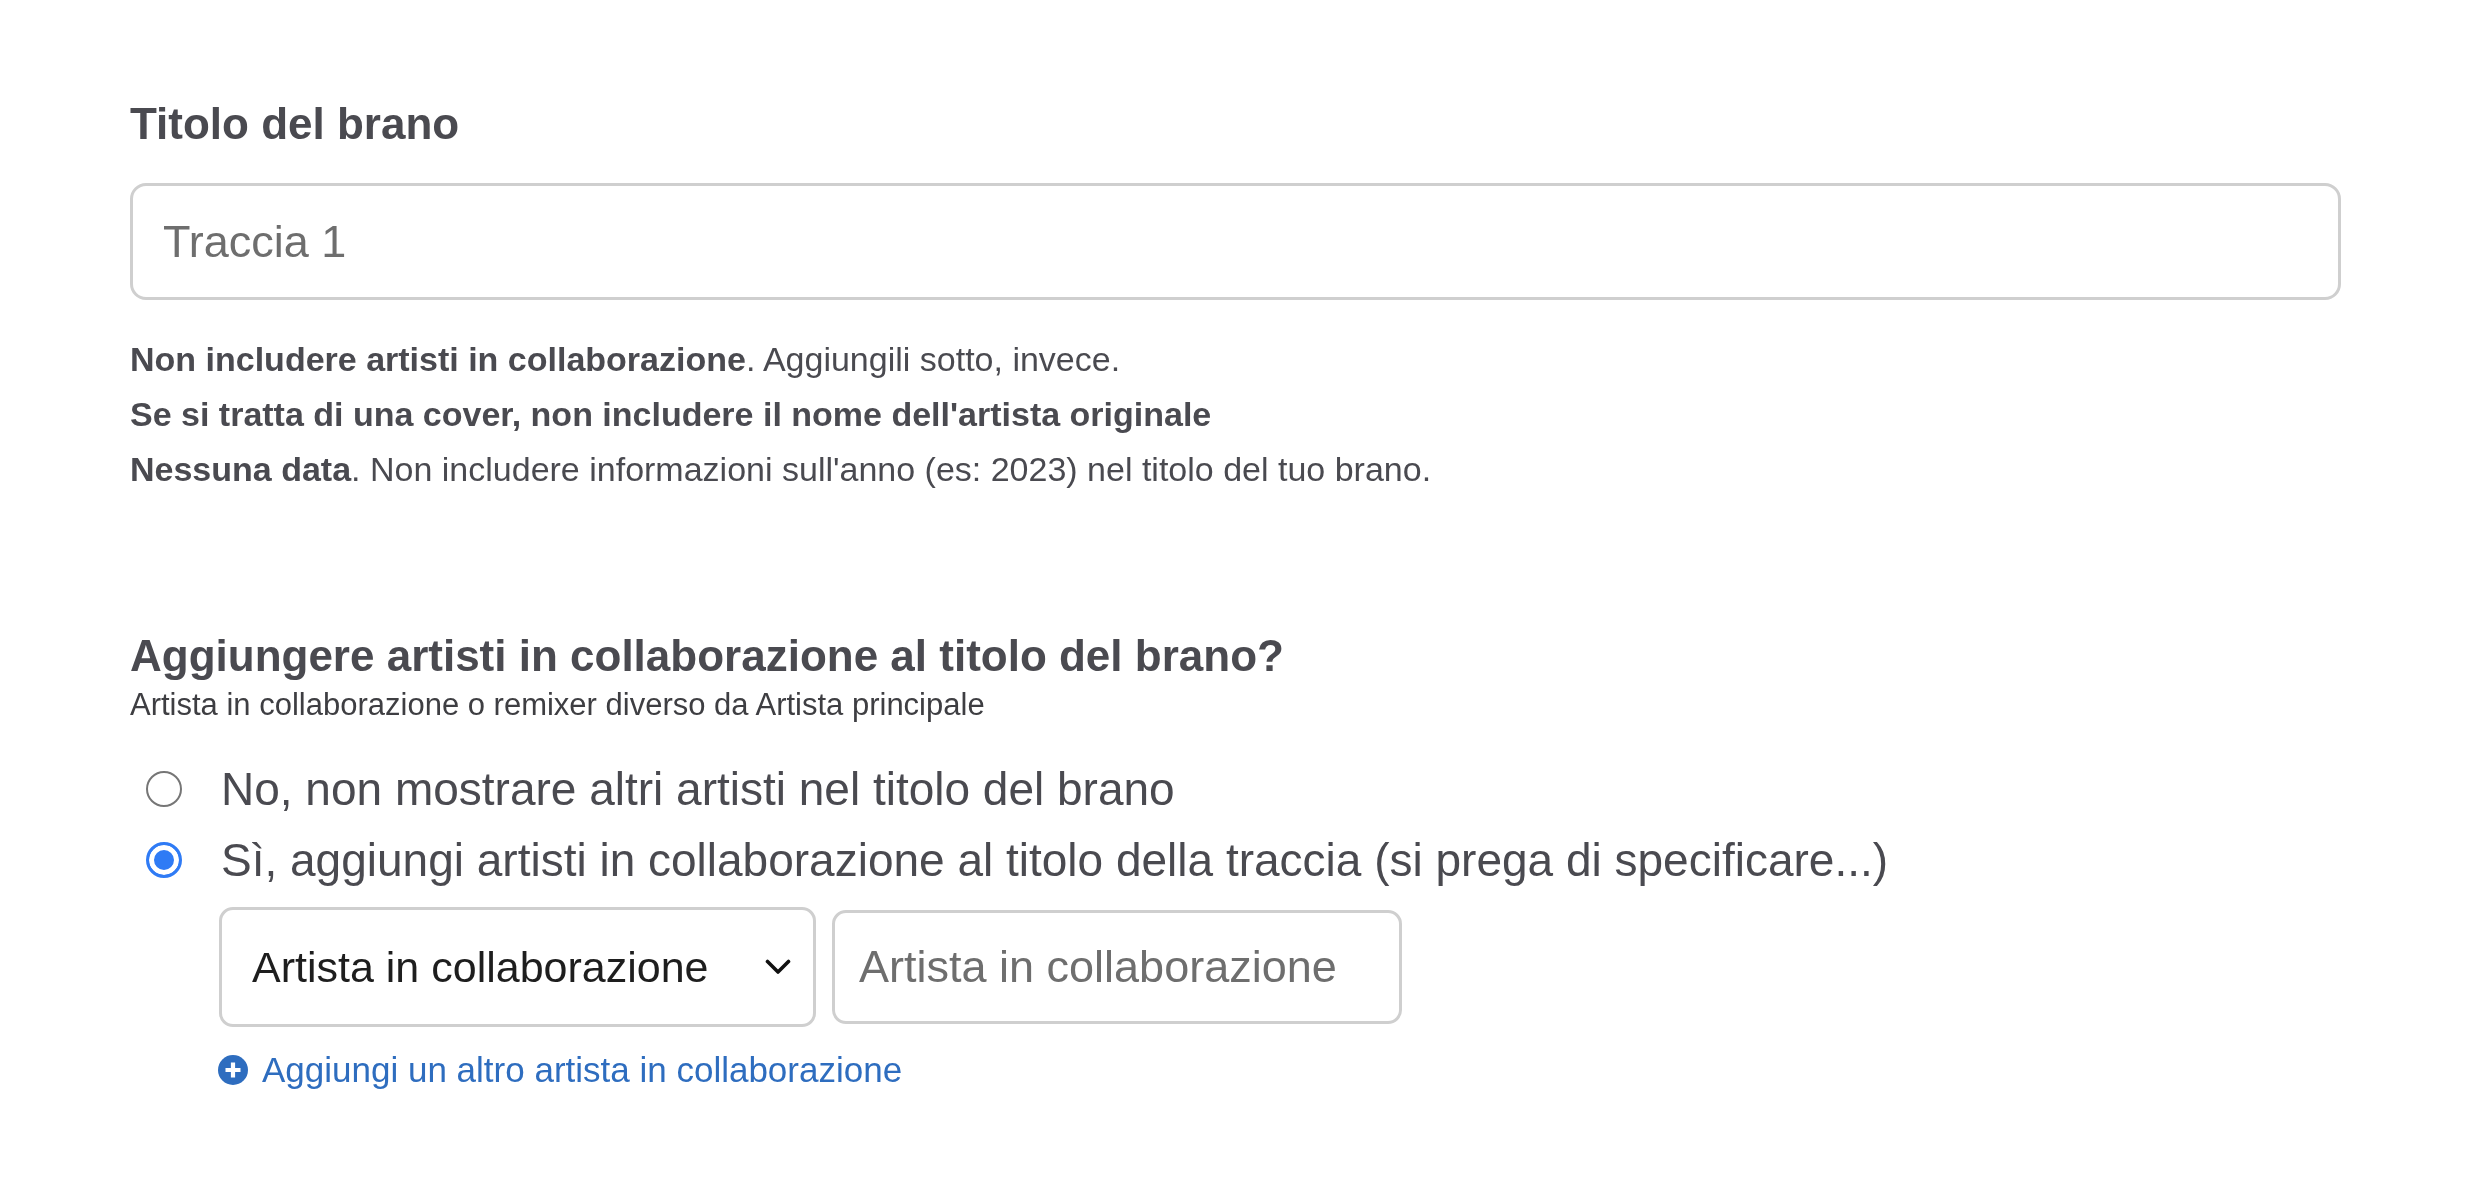  I want to click on artist-name-input: Artista in collaborazione, so click(1117, 967).